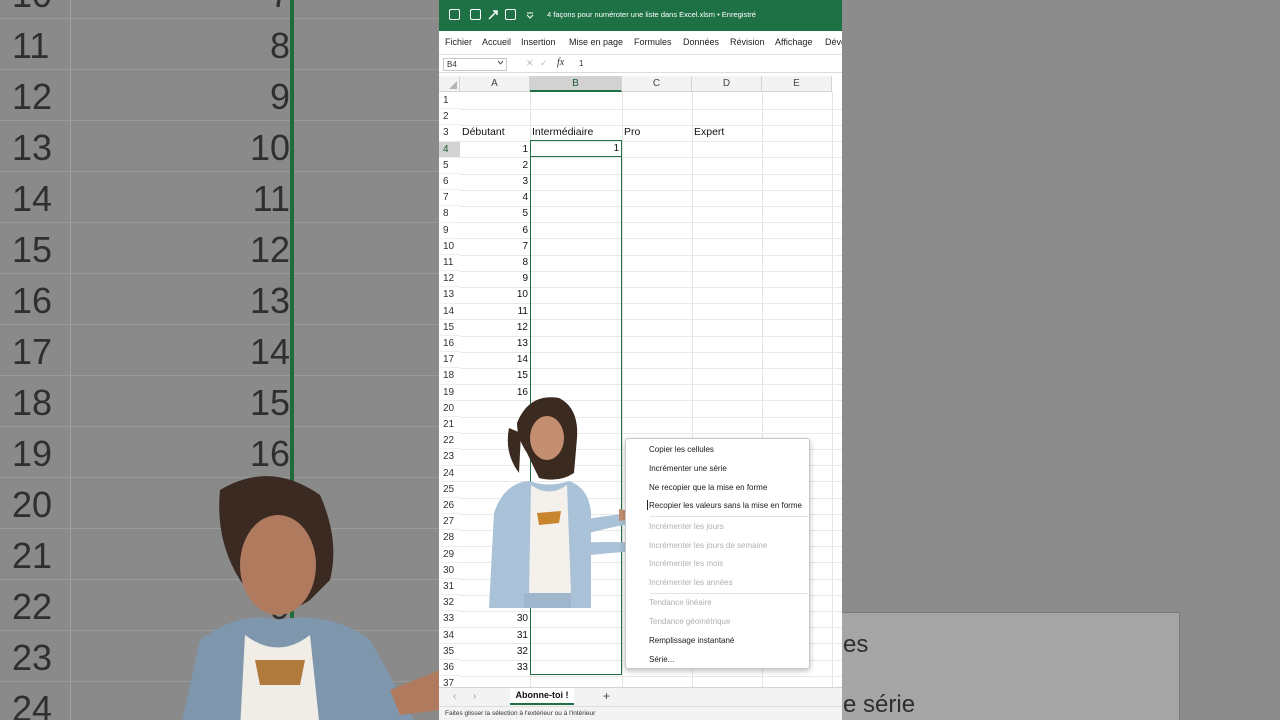  What do you see at coordinates (494, 652) in the screenshot?
I see `cell-a: 32` at bounding box center [494, 652].